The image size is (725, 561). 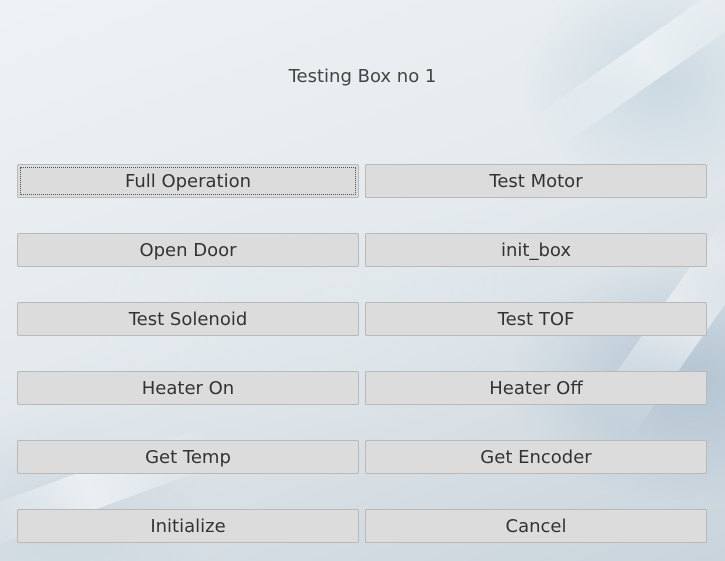 I want to click on test-solenoid-button: Test Solenoid, so click(x=188, y=319).